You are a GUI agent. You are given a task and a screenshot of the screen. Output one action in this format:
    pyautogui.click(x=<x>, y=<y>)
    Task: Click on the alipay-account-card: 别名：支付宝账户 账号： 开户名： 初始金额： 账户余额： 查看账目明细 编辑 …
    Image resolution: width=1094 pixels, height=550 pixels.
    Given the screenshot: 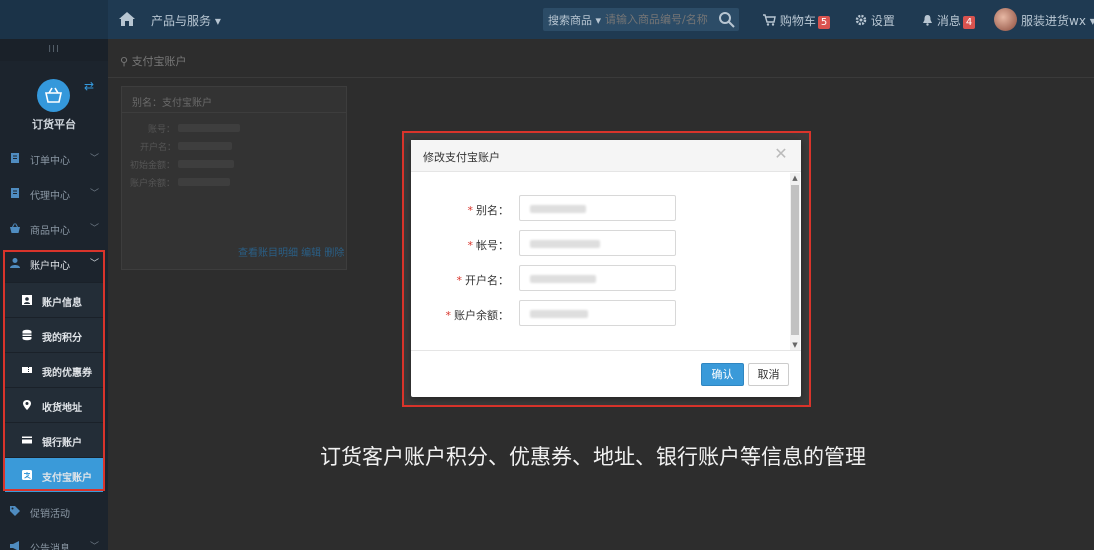 What is the action you would take?
    pyautogui.click(x=234, y=178)
    